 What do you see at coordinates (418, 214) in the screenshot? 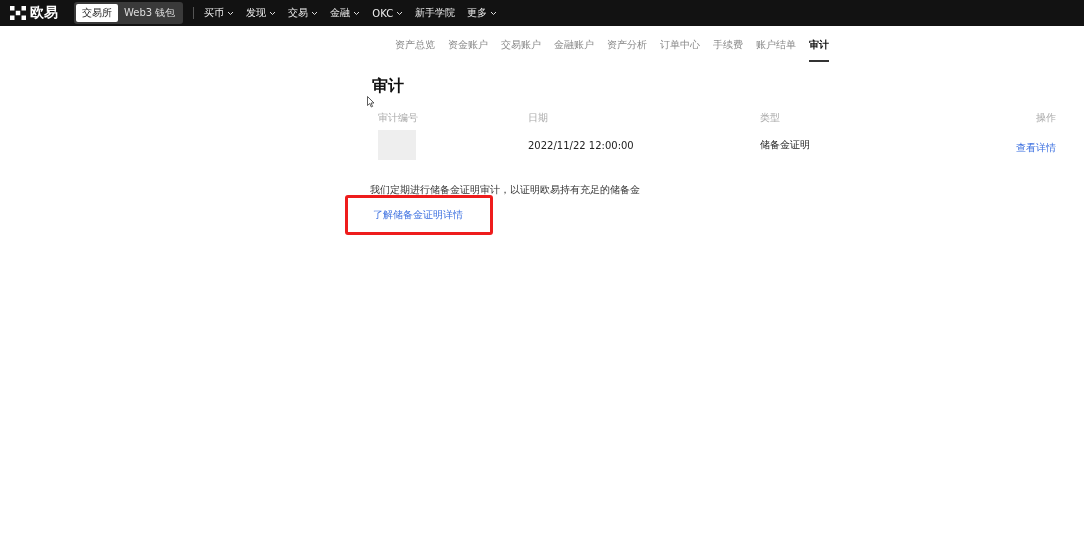
I see `learn-more-link: 了解储备金证明详情` at bounding box center [418, 214].